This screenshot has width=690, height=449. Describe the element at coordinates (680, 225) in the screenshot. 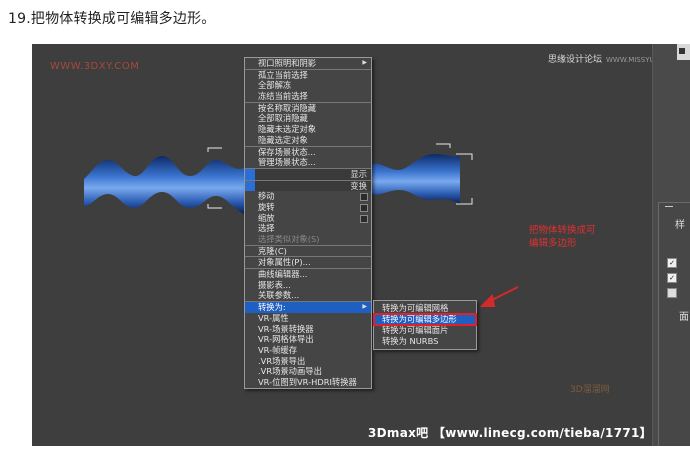

I see `rollout-title: 样` at that location.